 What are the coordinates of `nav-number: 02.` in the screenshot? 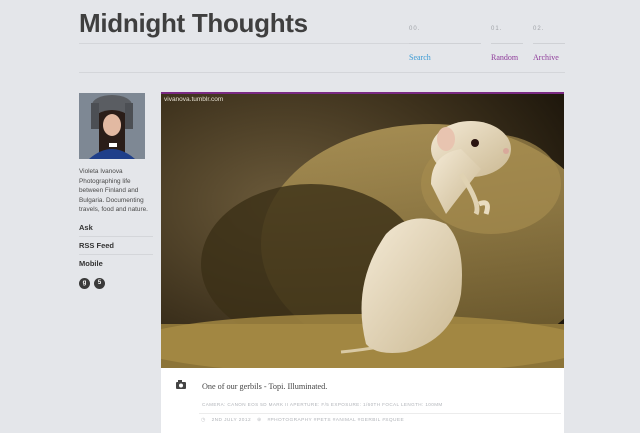 It's located at (539, 29).